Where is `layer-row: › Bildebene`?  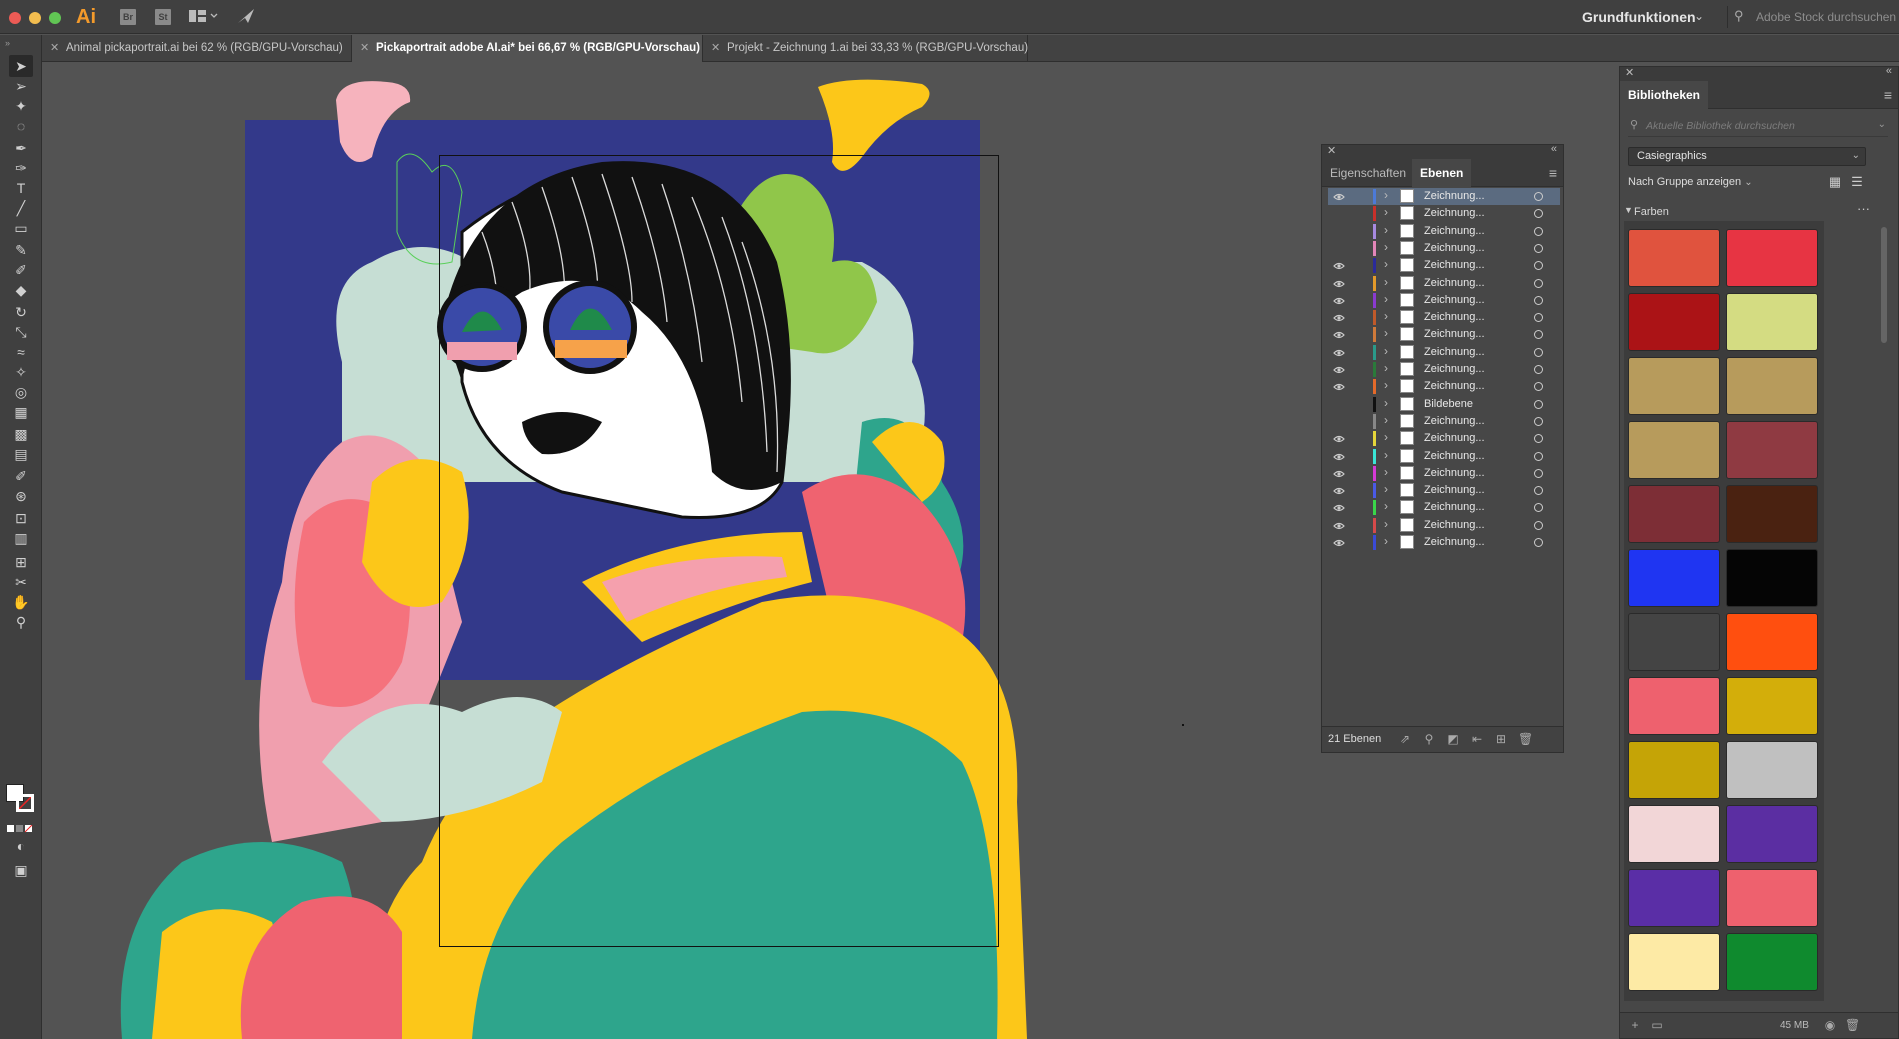
layer-row: › Bildebene is located at coordinates (1444, 404).